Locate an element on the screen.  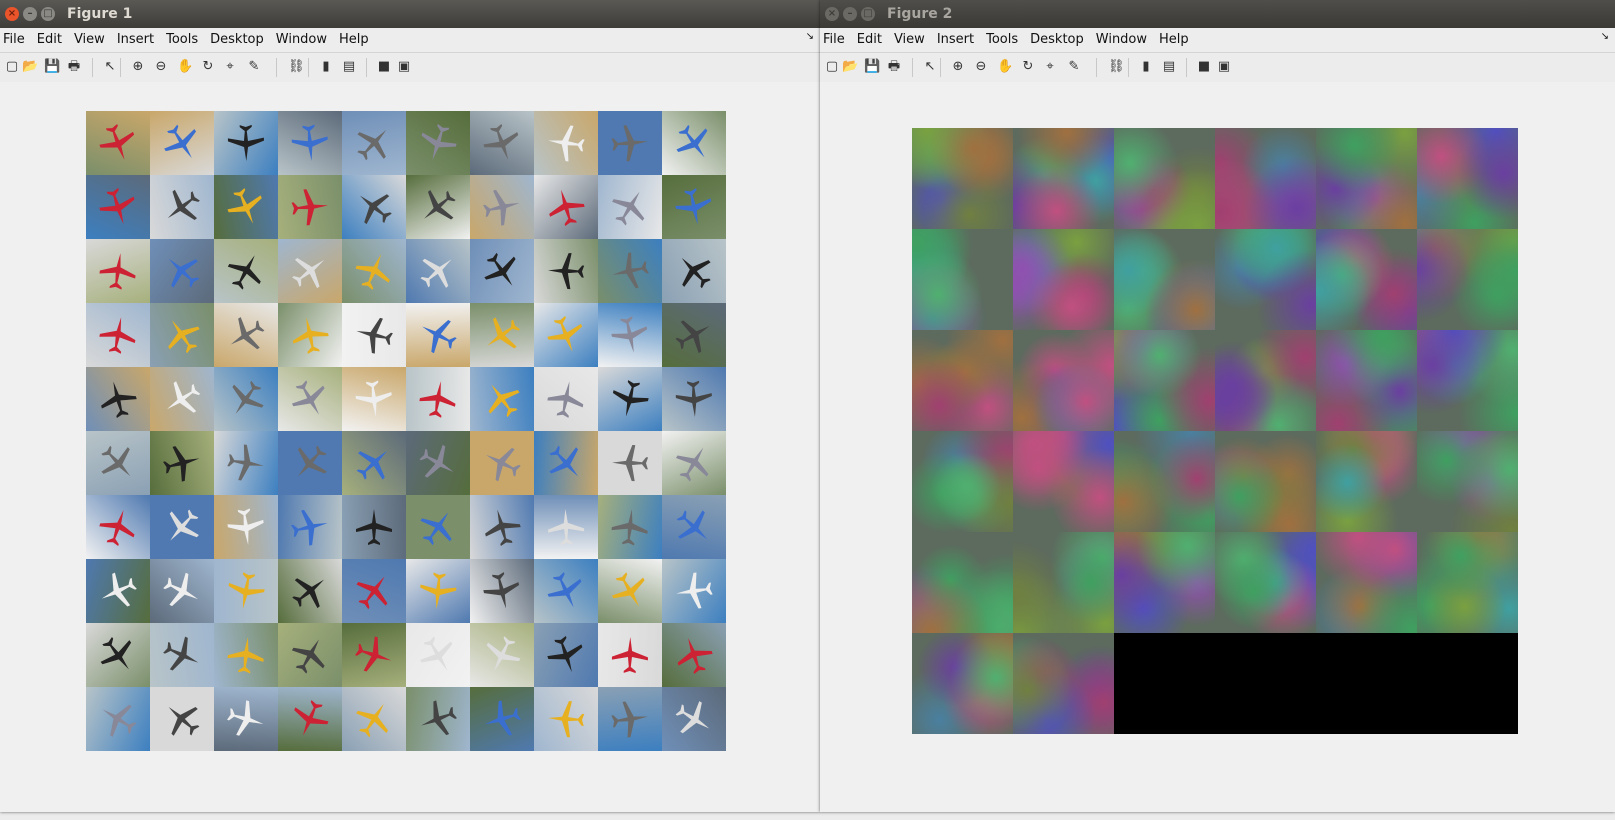
figure2-titlebar: × – □ Figure 2 is located at coordinates (1217, 14).